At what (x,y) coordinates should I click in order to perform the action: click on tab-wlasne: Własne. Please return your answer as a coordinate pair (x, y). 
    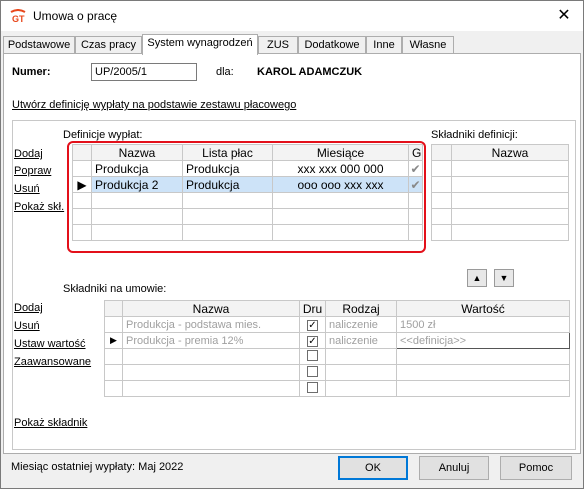
    Looking at the image, I should click on (428, 45).